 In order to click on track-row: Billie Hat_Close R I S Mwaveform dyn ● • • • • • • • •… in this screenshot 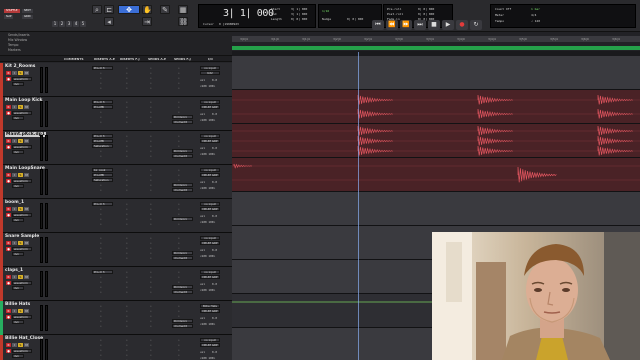, I will do `click(116, 347)`.